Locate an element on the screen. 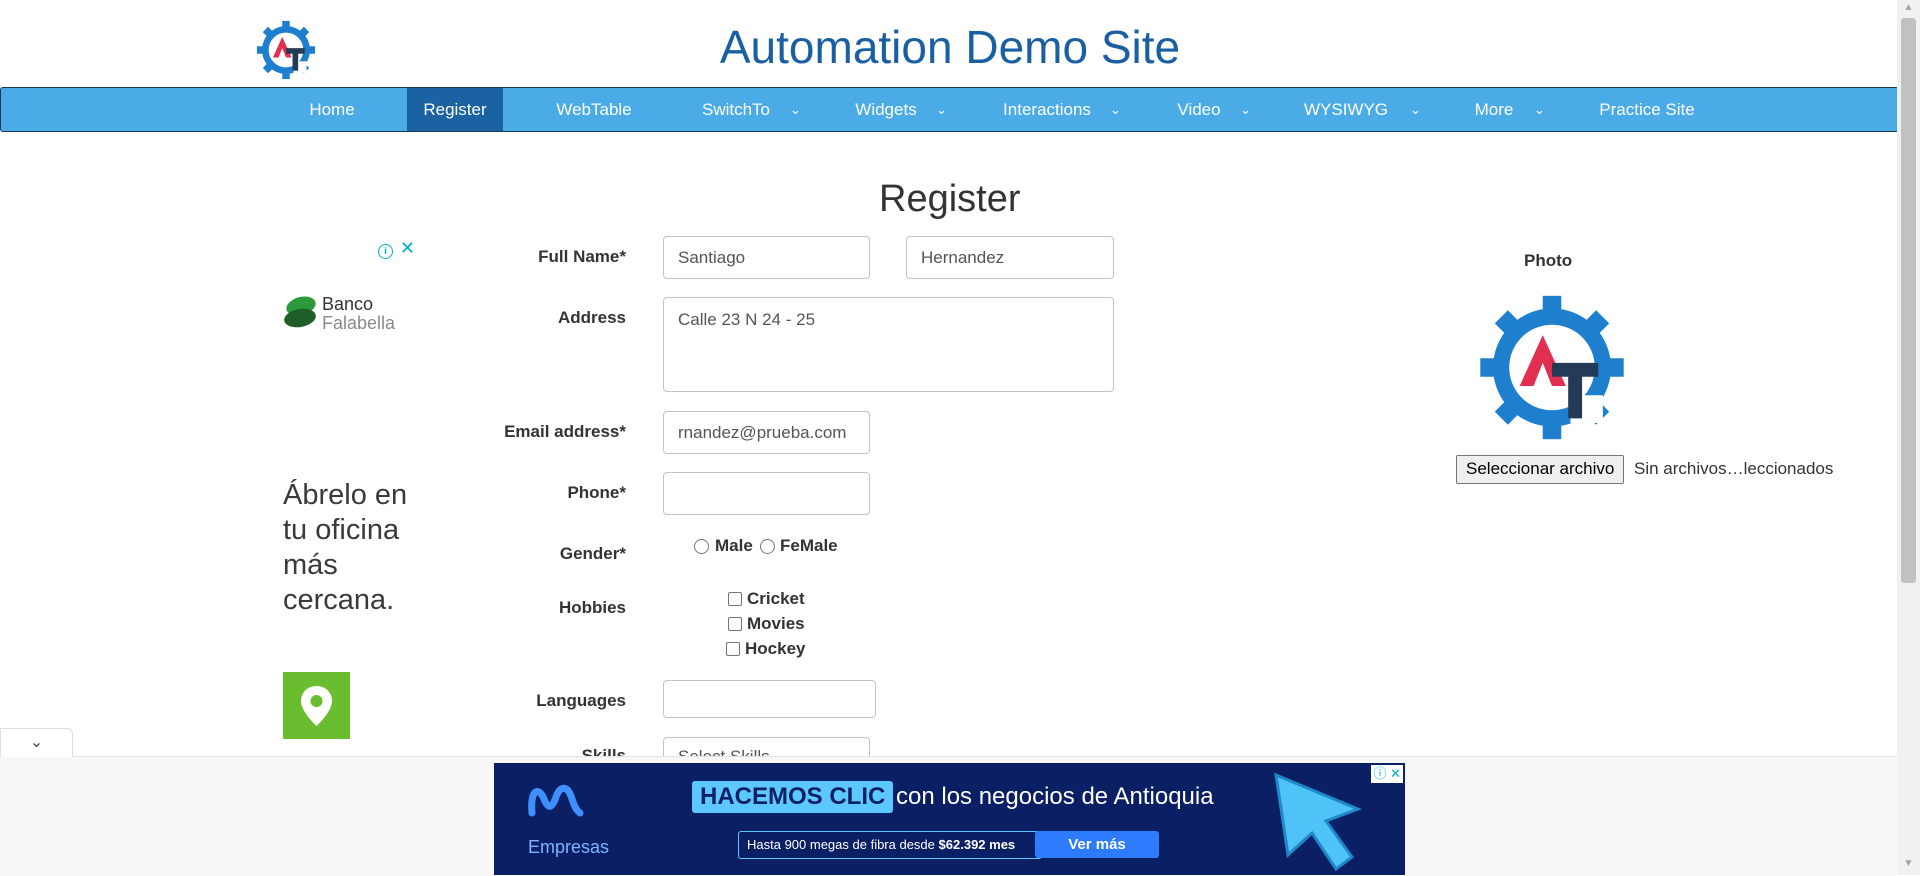 This screenshot has height=876, width=1920. email-label: Email address* is located at coordinates (565, 431).